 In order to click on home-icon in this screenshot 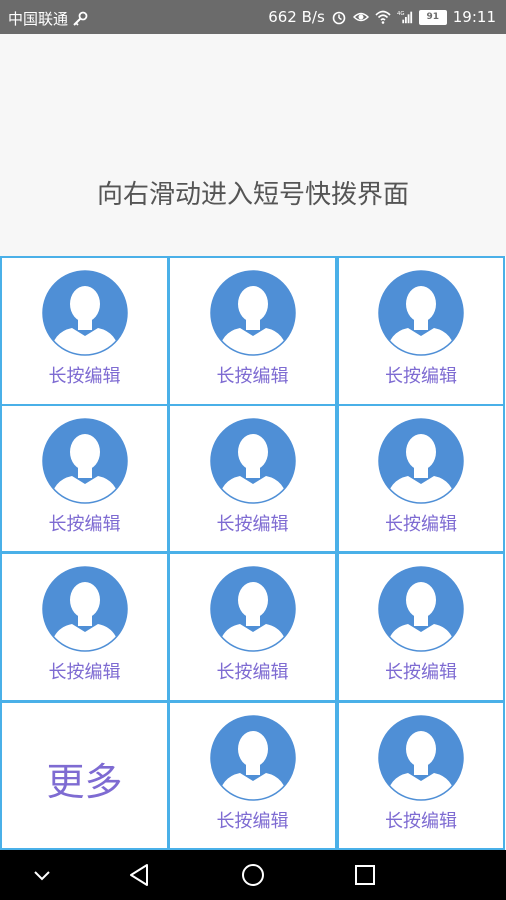, I will do `click(253, 875)`.